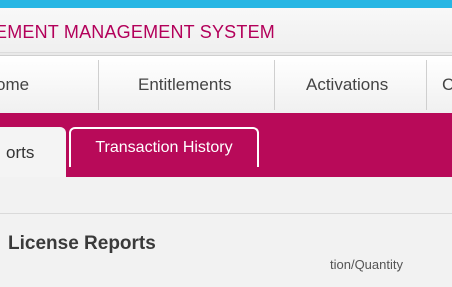 The height and width of the screenshot is (287, 452). What do you see at coordinates (226, 4) in the screenshot?
I see `top-accent-bar` at bounding box center [226, 4].